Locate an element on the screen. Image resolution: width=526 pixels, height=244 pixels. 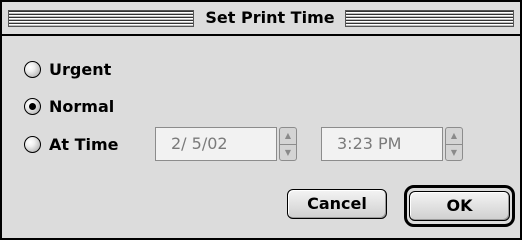
normal-label: Normal is located at coordinates (81, 106).